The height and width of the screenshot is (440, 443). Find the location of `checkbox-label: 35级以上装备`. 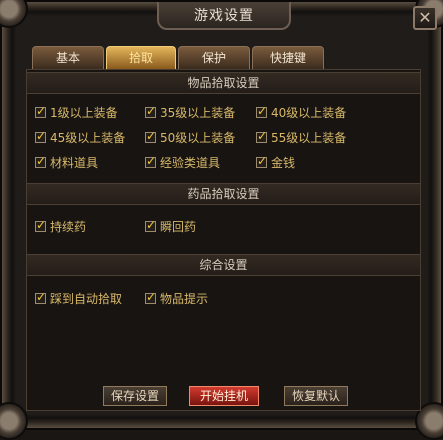

checkbox-label: 35级以上装备 is located at coordinates (198, 113).